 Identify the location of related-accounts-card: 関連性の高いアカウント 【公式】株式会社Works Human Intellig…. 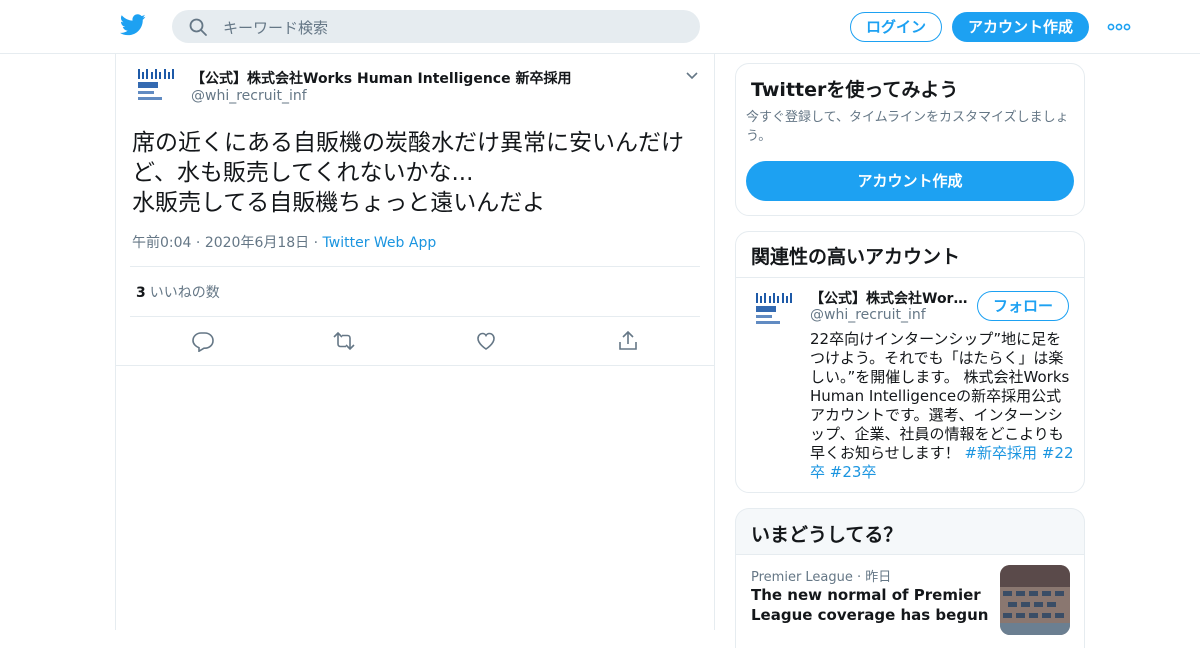
(910, 362).